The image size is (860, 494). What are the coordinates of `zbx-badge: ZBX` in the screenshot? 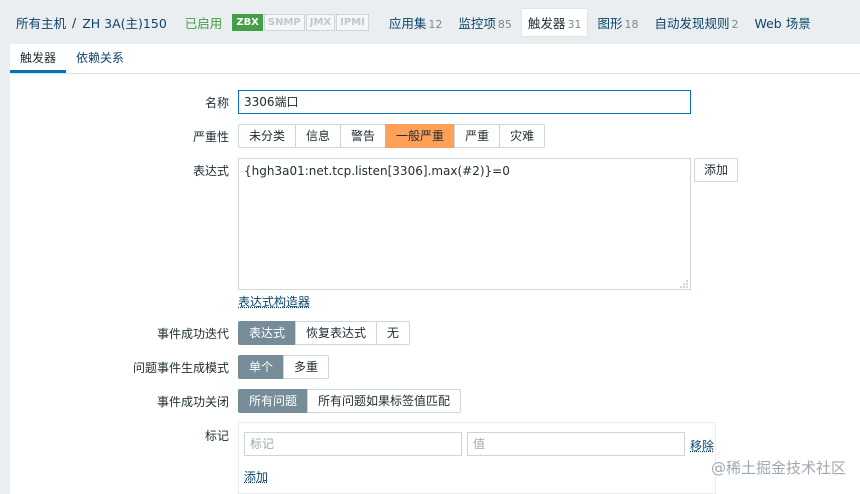 It's located at (247, 22).